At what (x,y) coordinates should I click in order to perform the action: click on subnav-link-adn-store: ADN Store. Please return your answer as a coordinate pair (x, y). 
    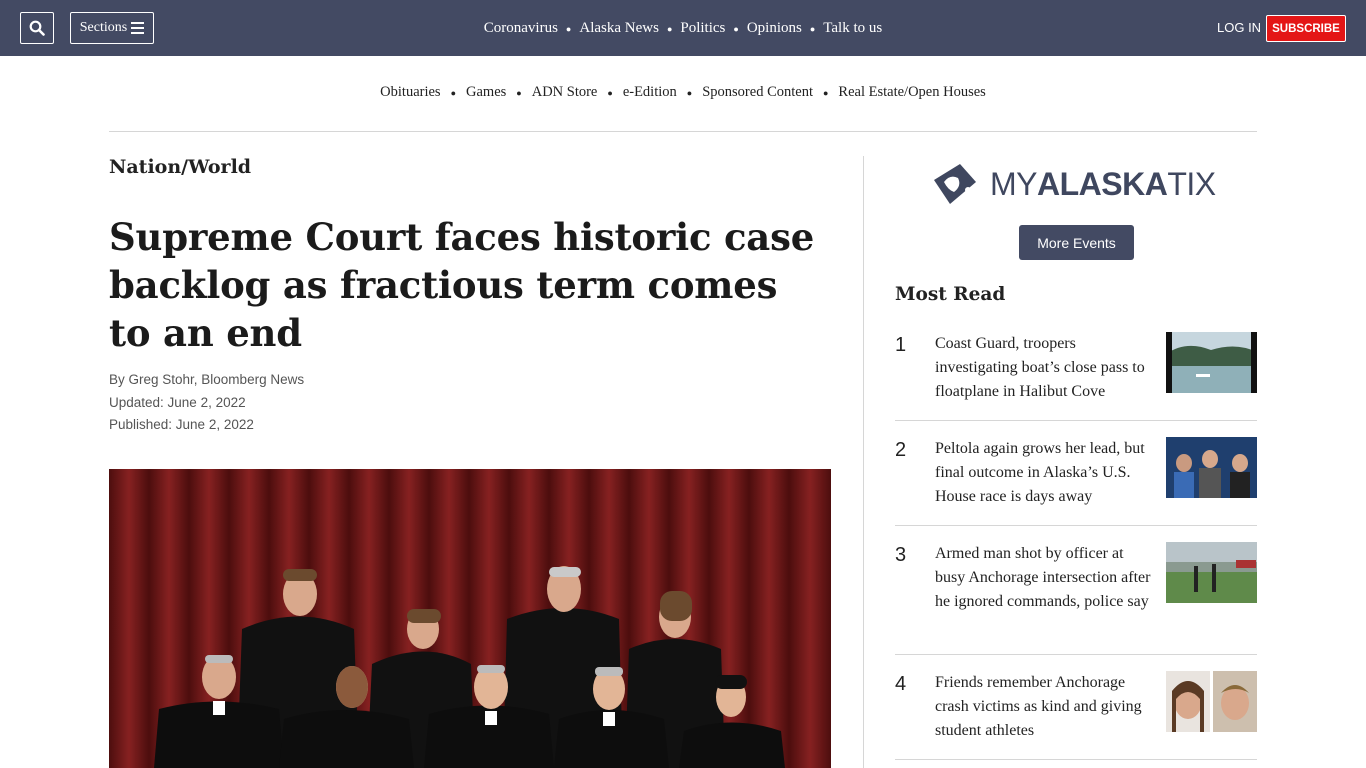
    Looking at the image, I should click on (565, 92).